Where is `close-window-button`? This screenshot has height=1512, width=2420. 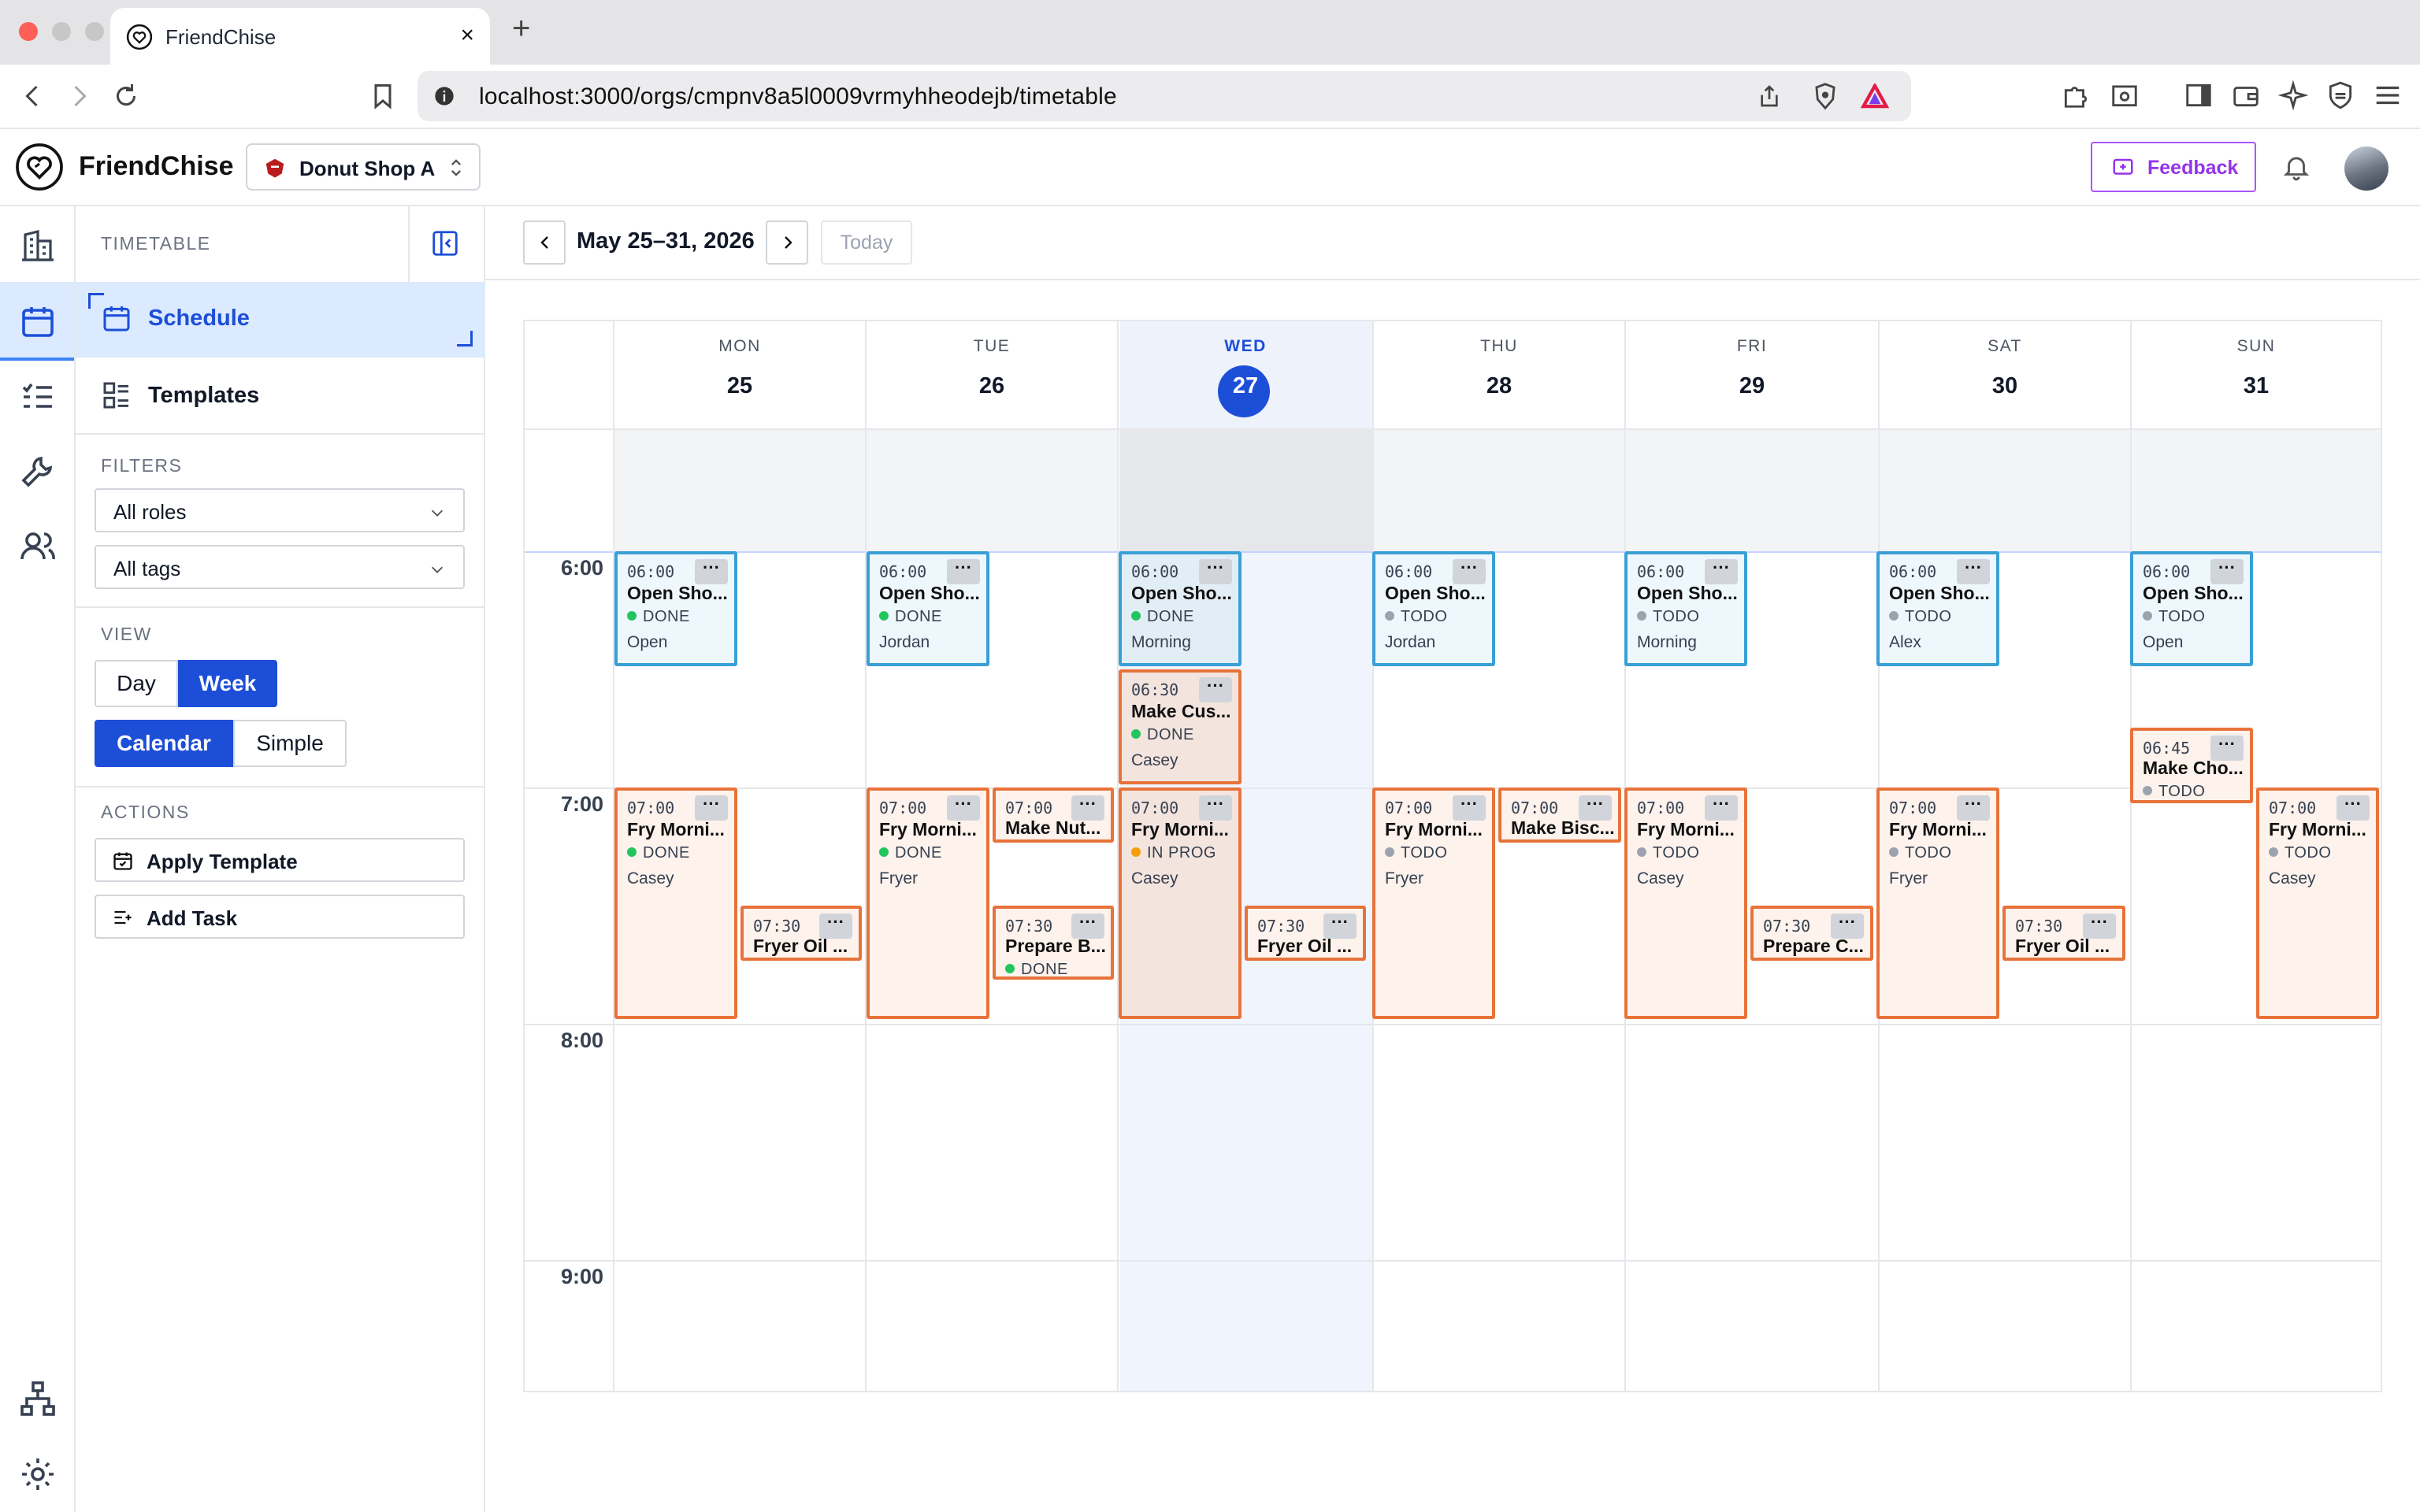 close-window-button is located at coordinates (28, 31).